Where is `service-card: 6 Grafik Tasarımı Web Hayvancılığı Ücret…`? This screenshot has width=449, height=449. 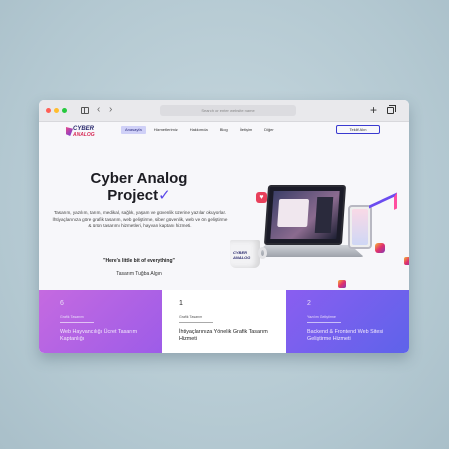
service-card: 6 Grafik Tasarımı Web Hayvancılığı Ücret… is located at coordinates (100, 321).